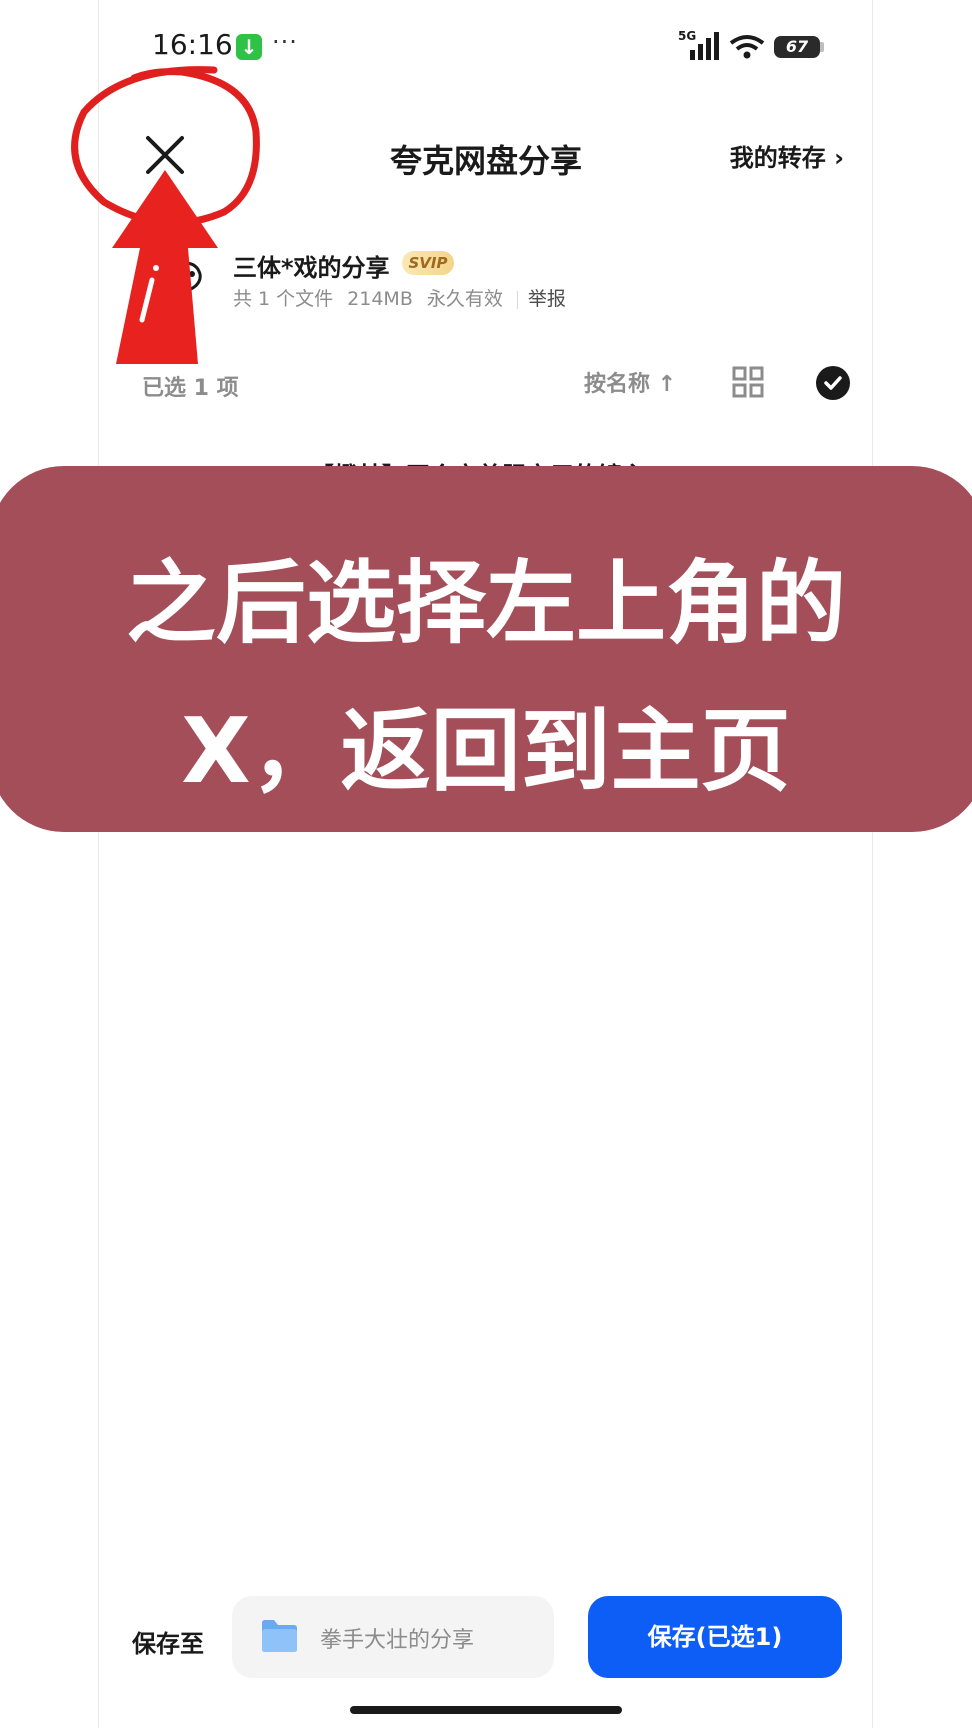 This screenshot has width=972, height=1728. I want to click on meta-divider, so click(517, 299).